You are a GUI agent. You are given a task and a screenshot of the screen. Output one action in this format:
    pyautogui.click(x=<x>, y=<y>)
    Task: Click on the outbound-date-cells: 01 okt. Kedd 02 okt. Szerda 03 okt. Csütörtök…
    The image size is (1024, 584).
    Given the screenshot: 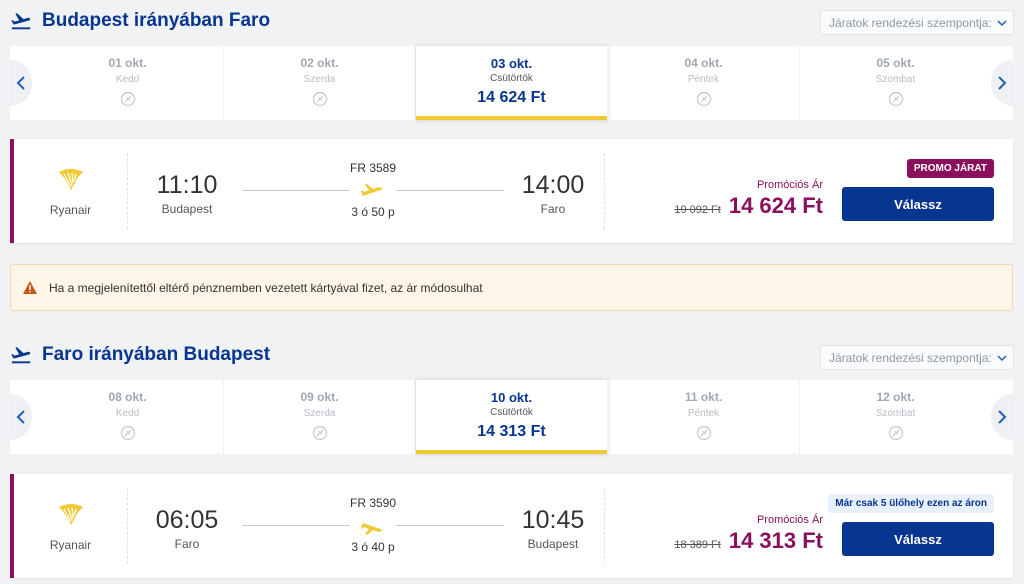 What is the action you would take?
    pyautogui.click(x=511, y=83)
    